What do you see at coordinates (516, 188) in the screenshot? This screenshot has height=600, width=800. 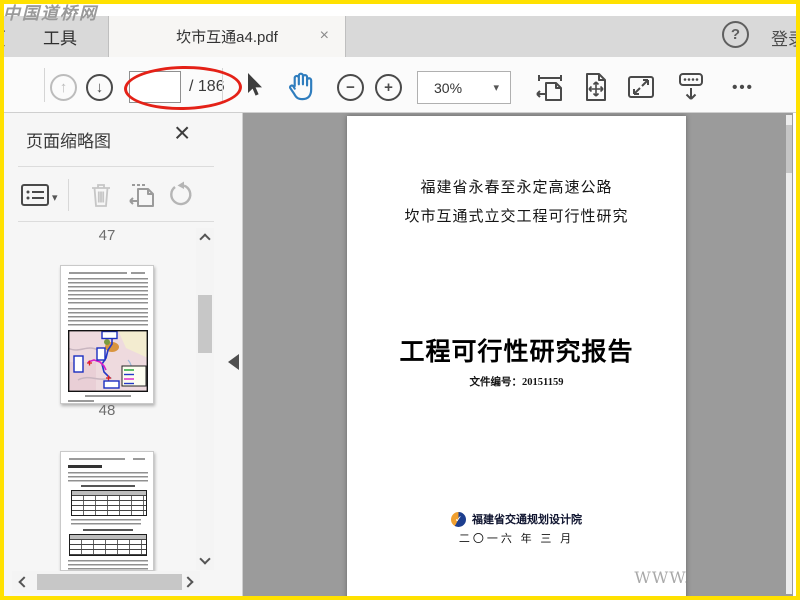 I see `cover-header-line1: 福建省永春至永定高速公路` at bounding box center [516, 188].